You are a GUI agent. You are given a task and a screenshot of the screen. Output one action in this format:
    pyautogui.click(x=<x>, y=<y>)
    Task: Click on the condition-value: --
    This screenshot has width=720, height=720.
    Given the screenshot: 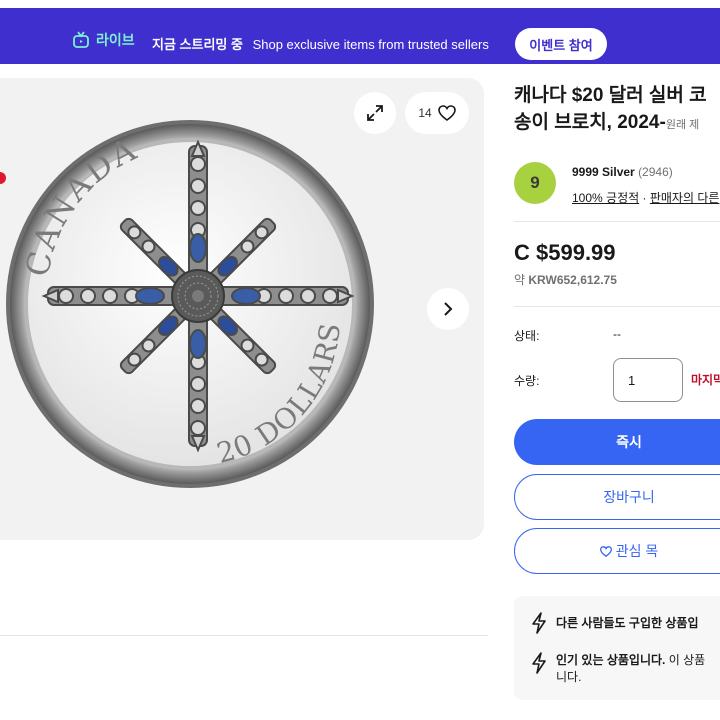 What is the action you would take?
    pyautogui.click(x=617, y=334)
    